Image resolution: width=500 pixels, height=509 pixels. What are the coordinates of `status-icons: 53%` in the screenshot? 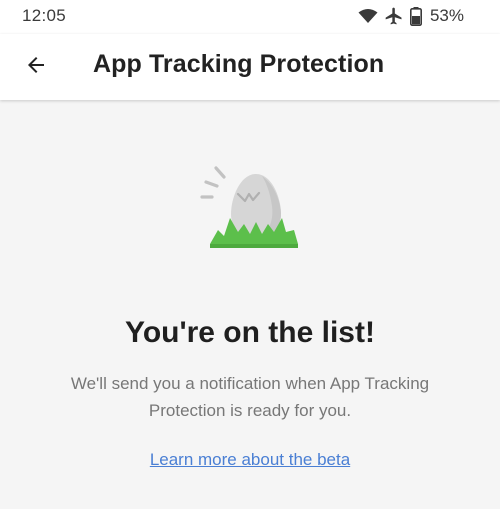 It's located at (411, 16).